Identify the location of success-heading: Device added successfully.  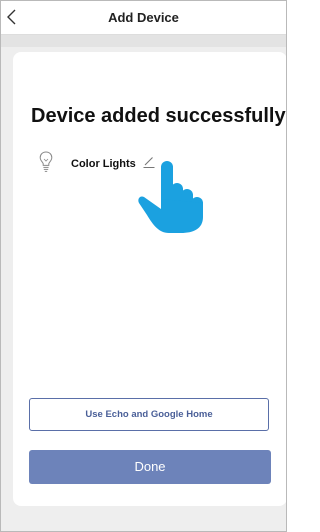
(158, 116).